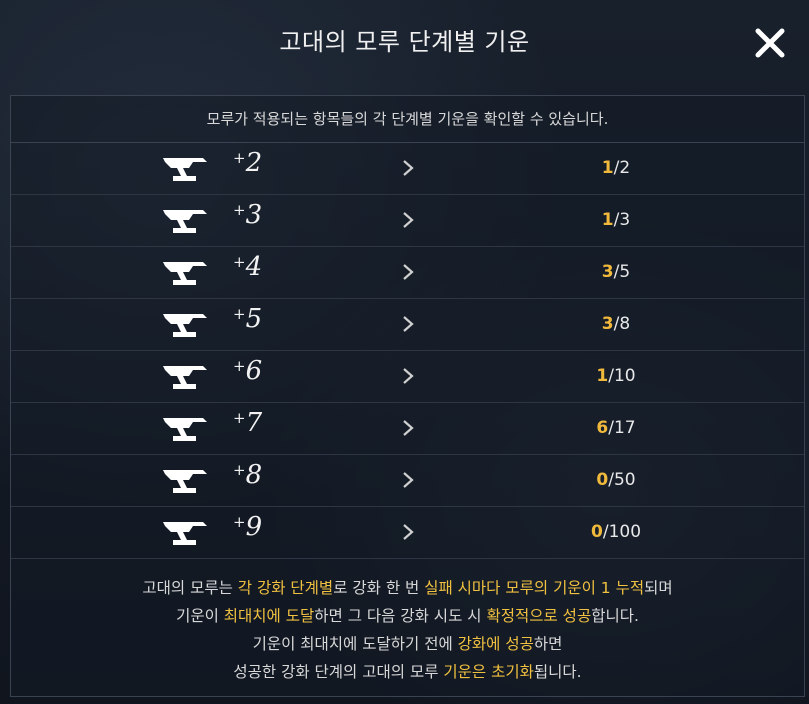 Image resolution: width=809 pixels, height=704 pixels. I want to click on energy-max: 2, so click(625, 168).